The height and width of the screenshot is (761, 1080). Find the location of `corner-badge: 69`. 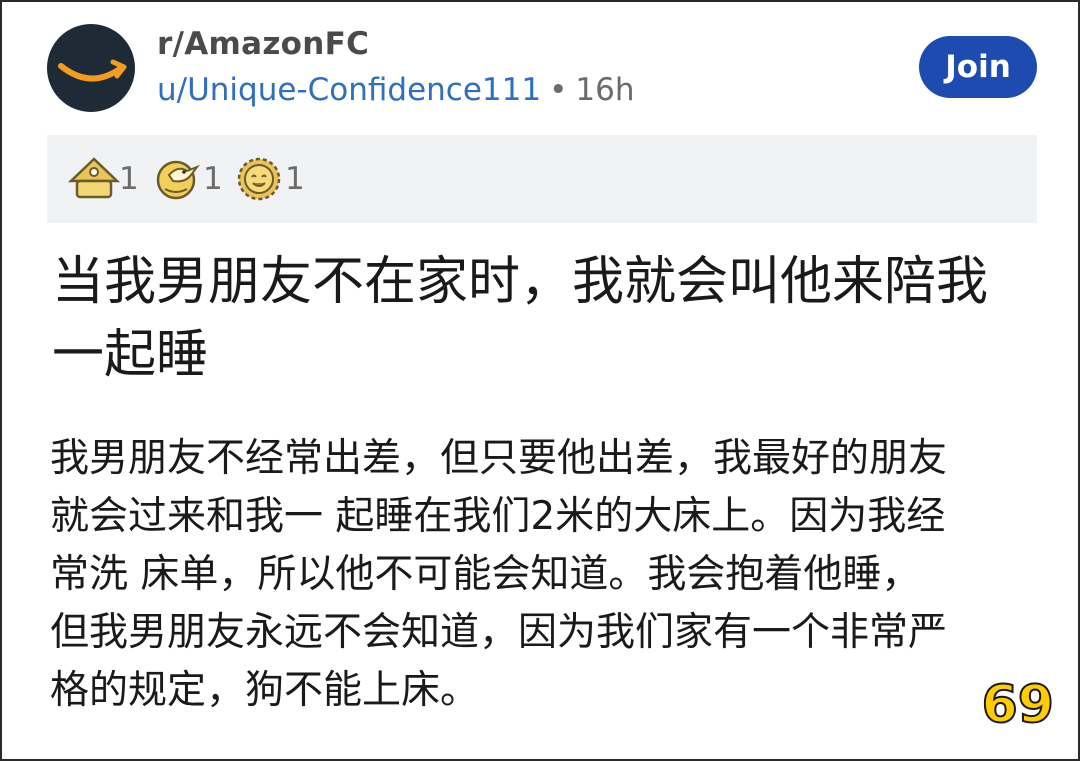

corner-badge: 69 is located at coordinates (1018, 705).